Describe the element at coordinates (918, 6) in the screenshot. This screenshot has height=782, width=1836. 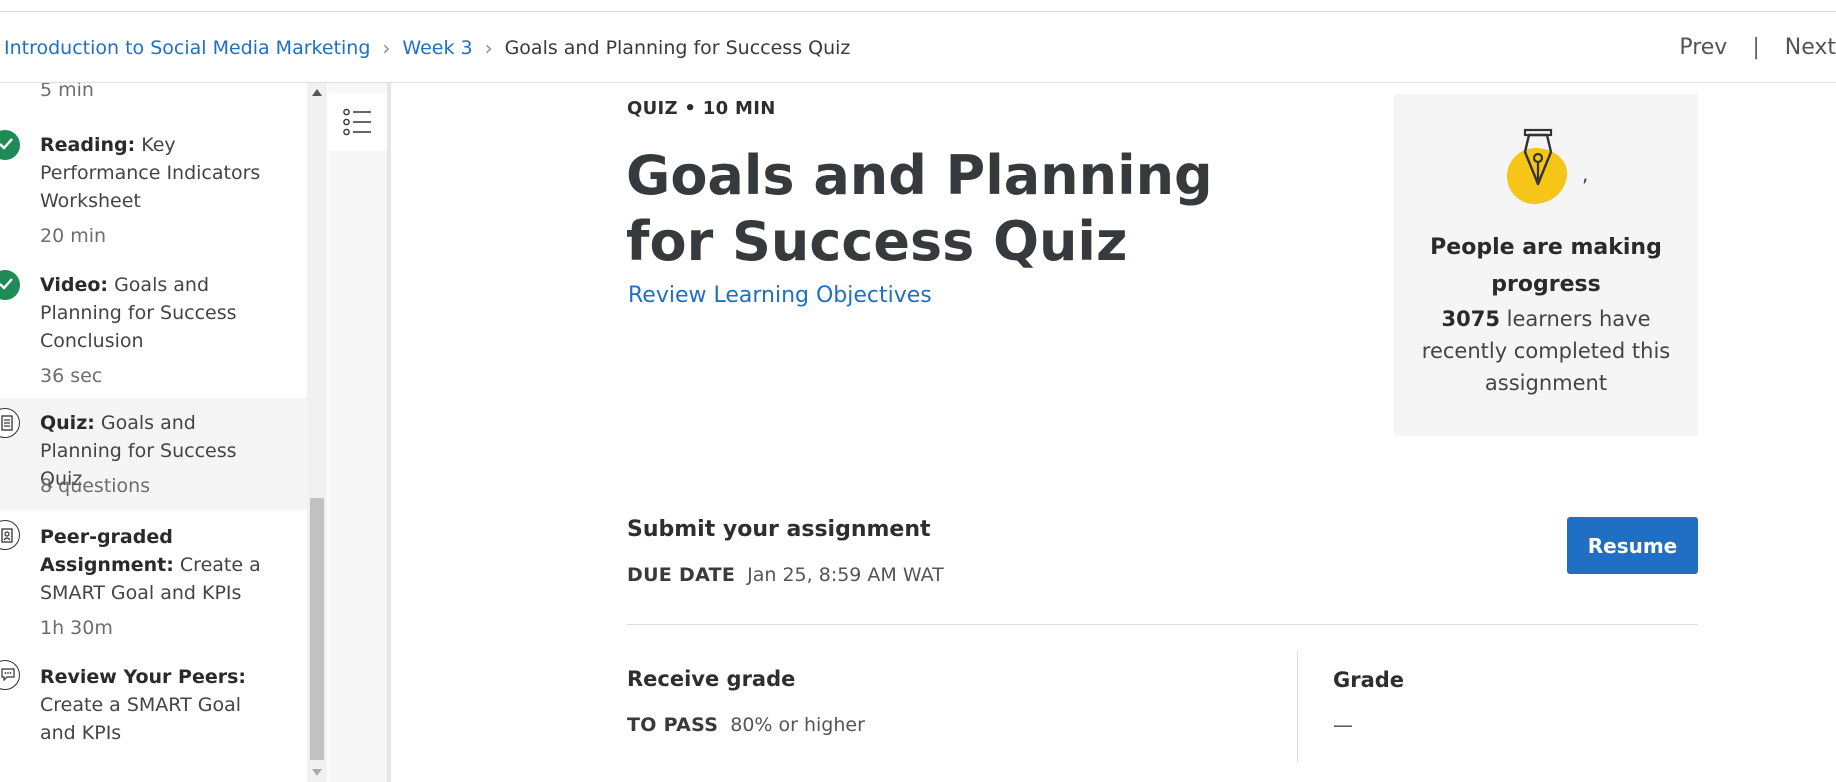
I see `browser-top-edge` at that location.